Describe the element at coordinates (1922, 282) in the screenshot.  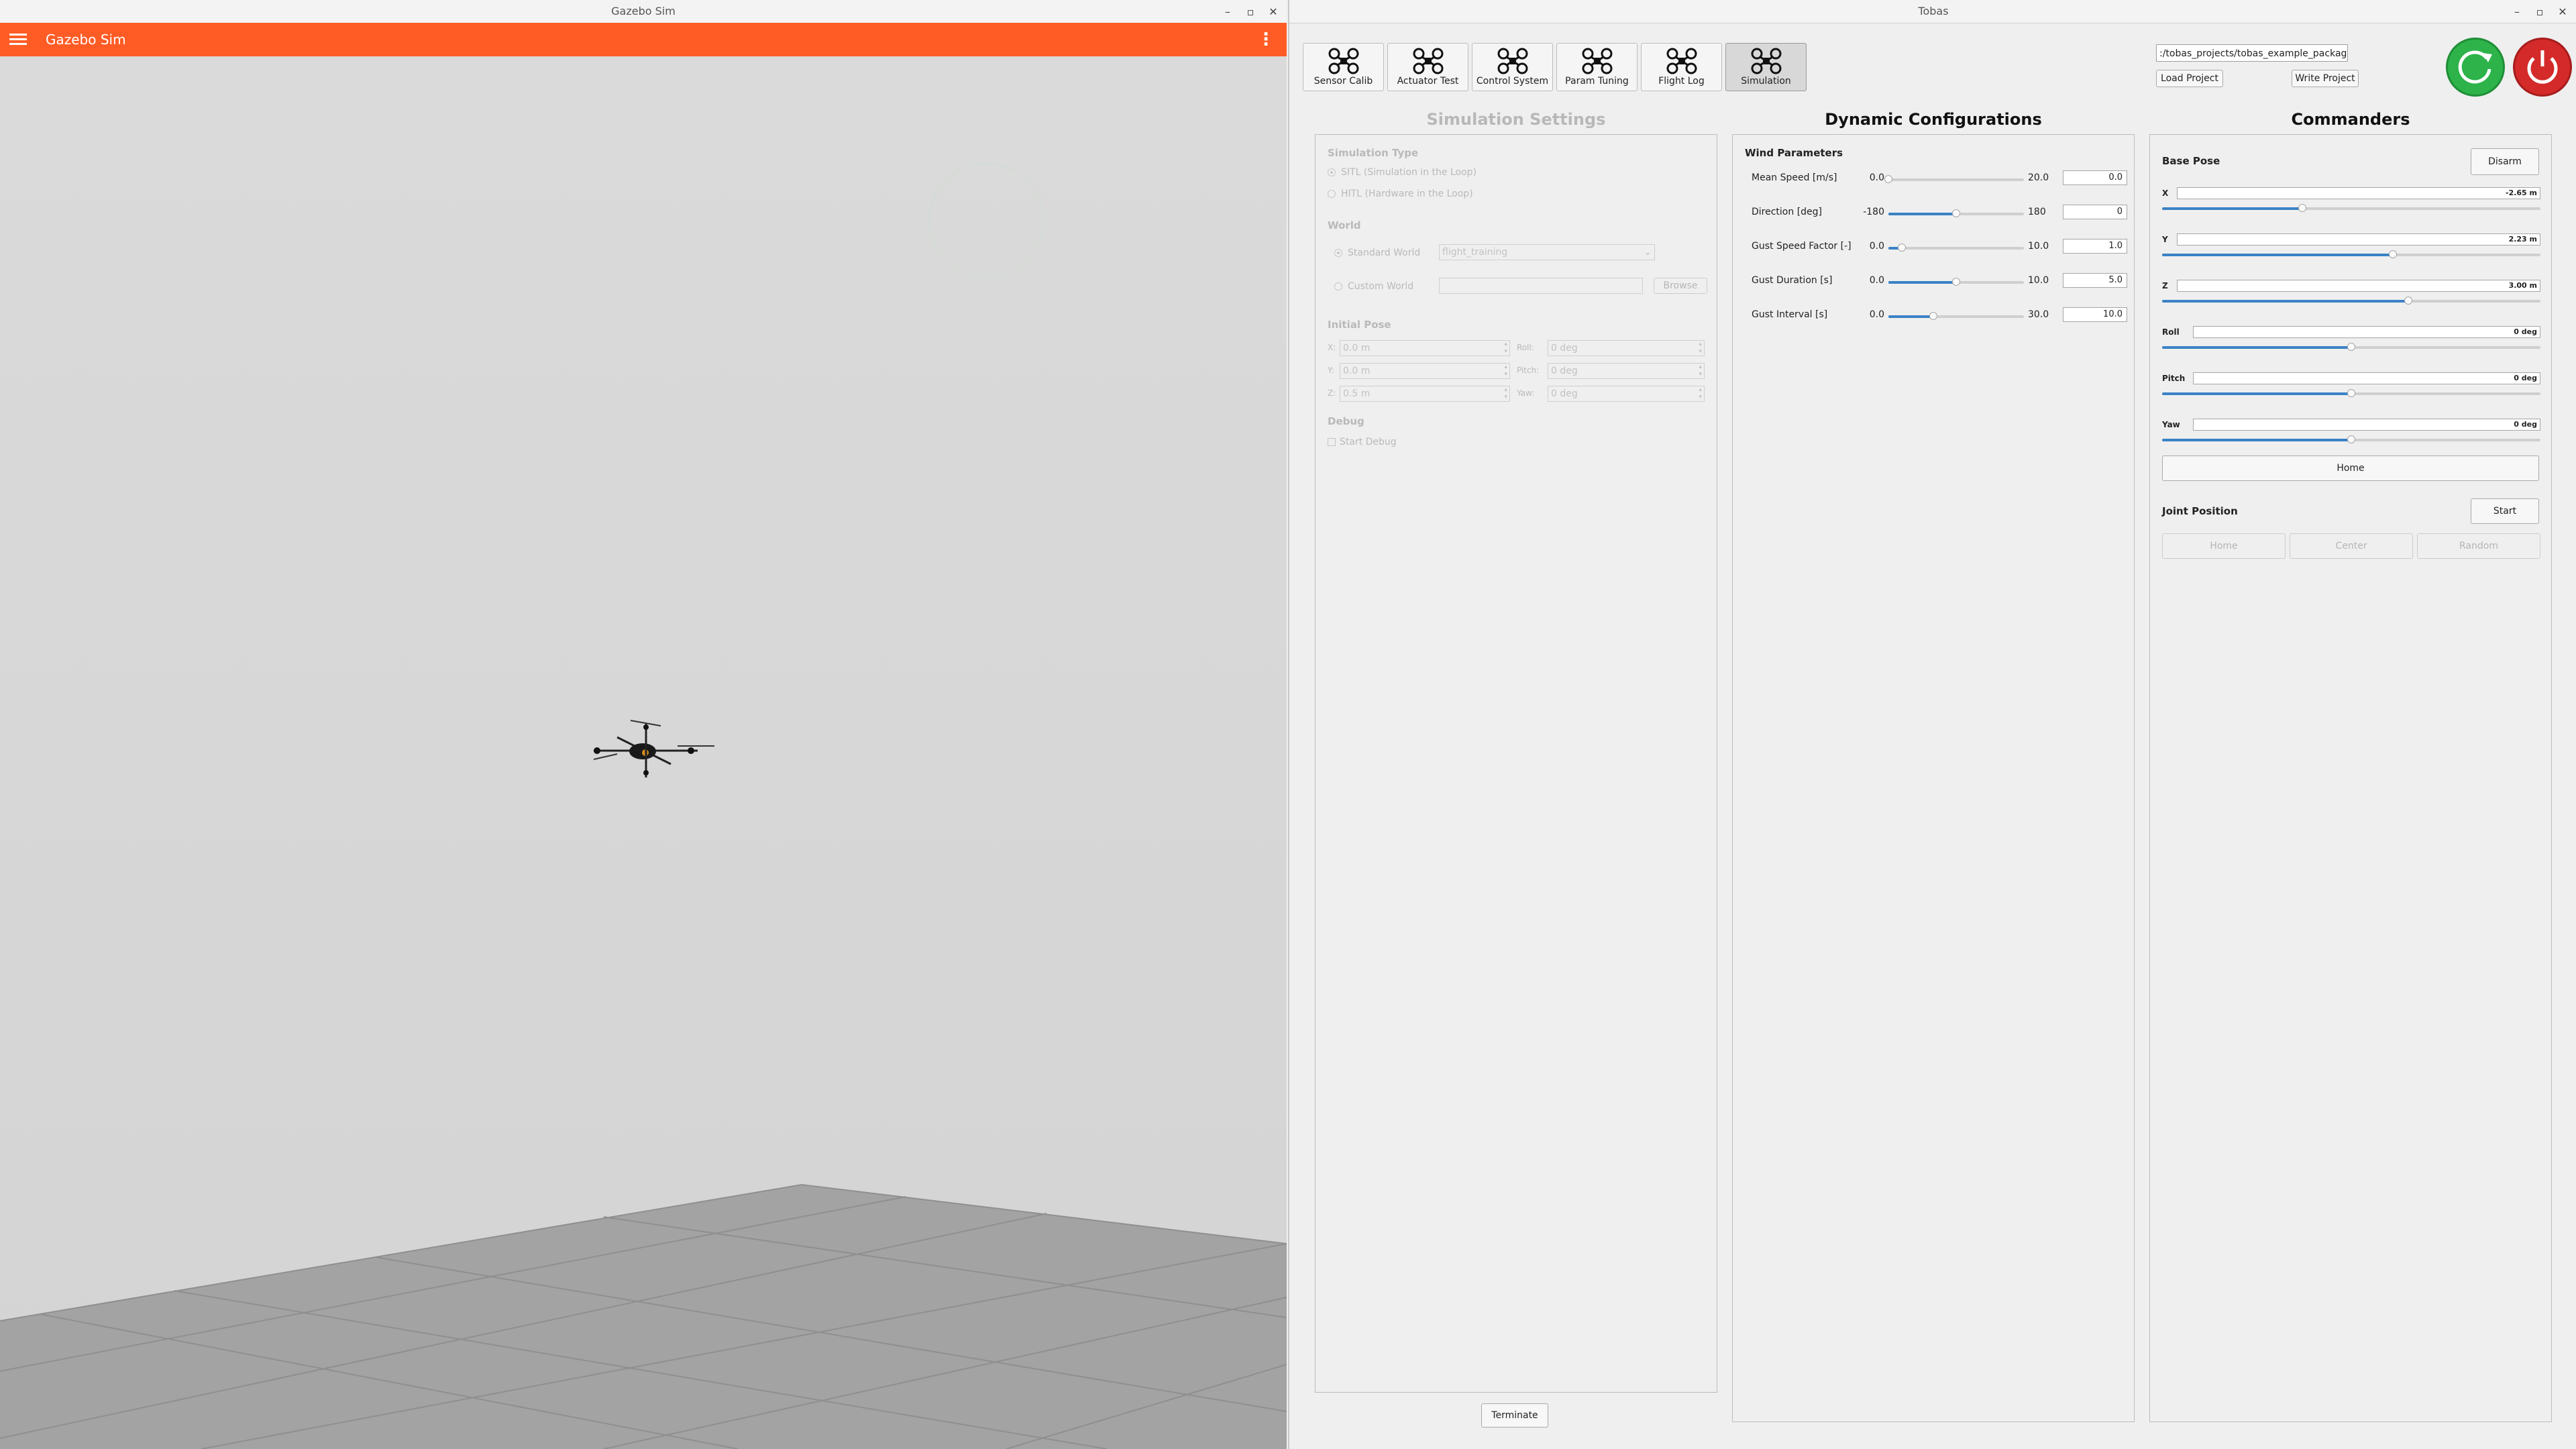
I see `gust-duration-s-slider-fill` at that location.